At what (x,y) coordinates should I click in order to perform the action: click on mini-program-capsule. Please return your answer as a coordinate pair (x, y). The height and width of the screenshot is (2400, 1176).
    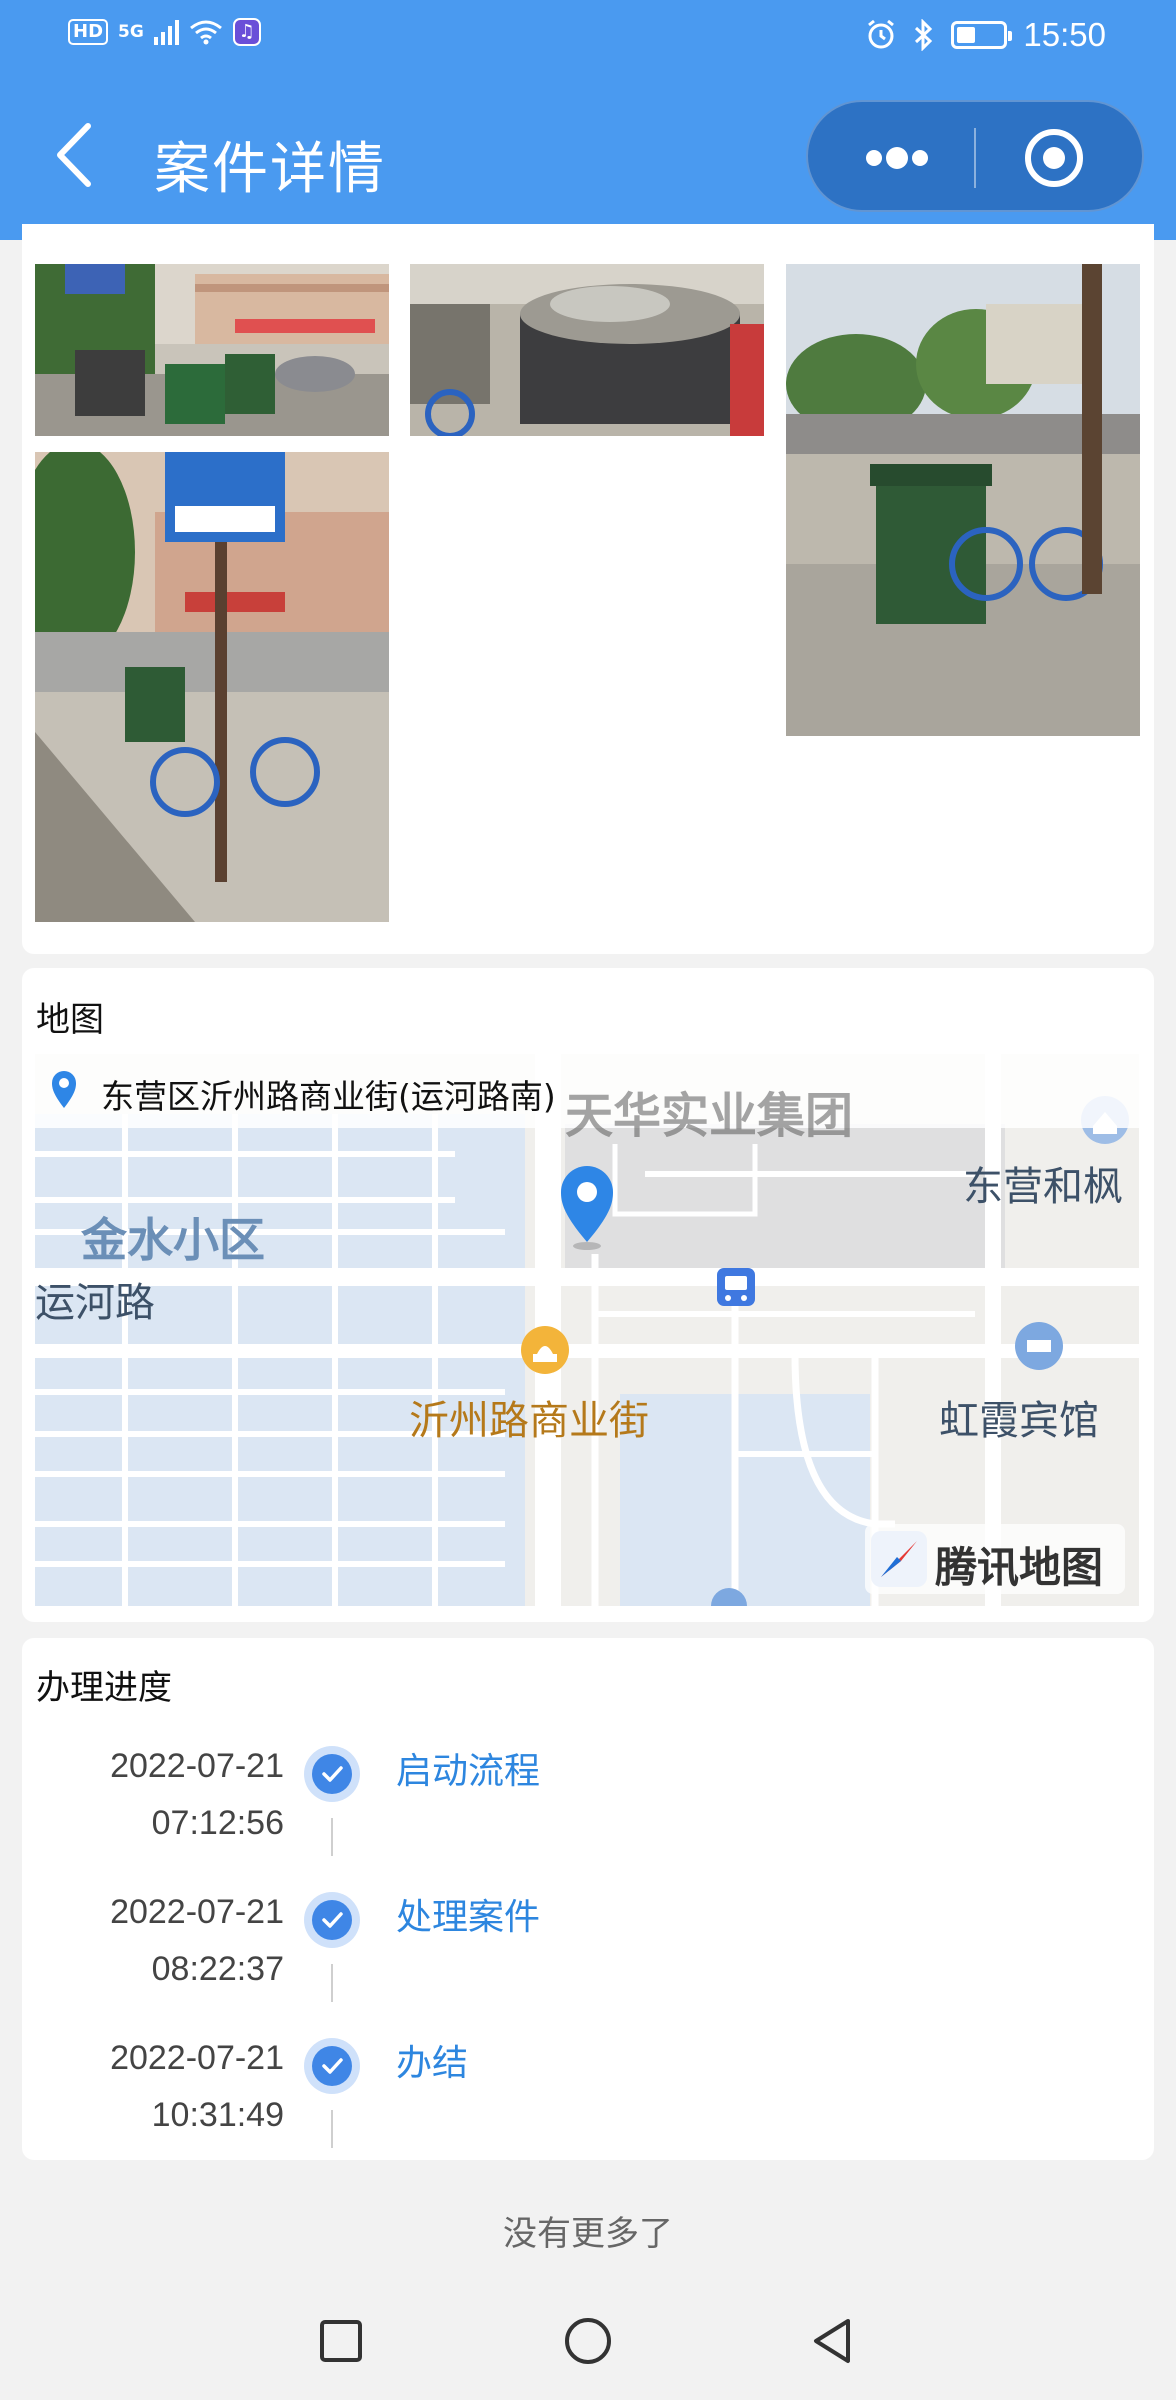
    Looking at the image, I should click on (975, 156).